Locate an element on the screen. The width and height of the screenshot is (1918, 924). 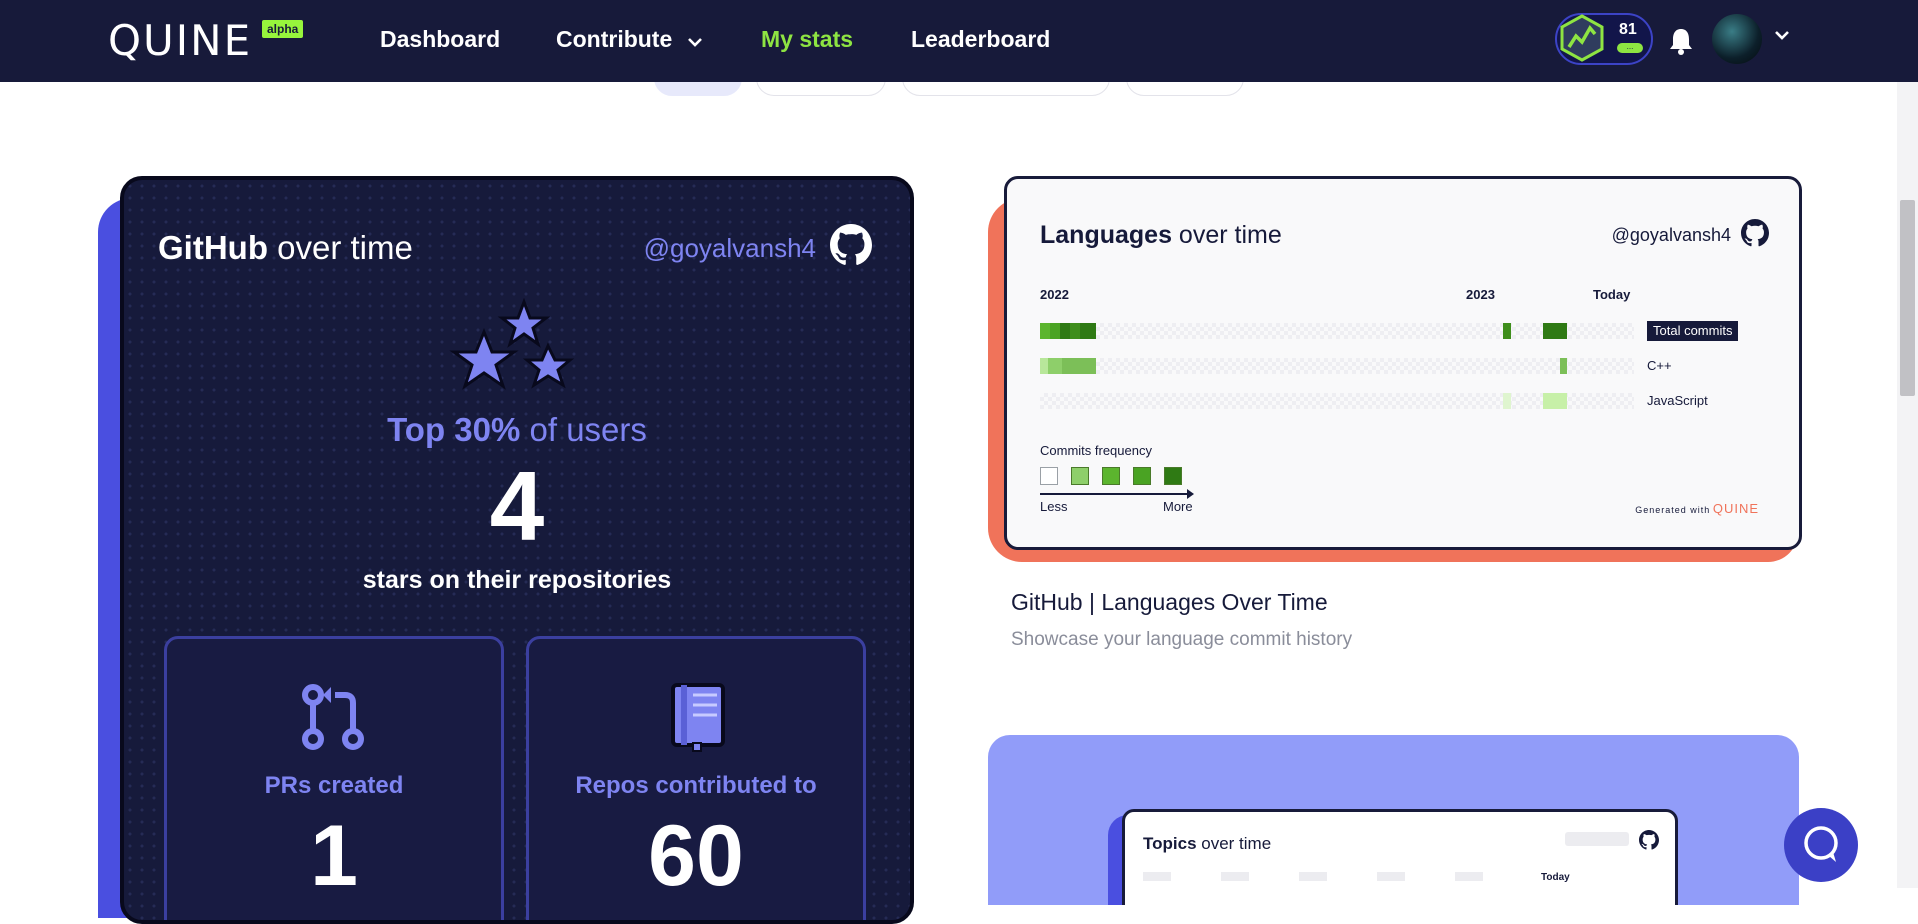
card-description: Showcase your language commit history is located at coordinates (1182, 639).